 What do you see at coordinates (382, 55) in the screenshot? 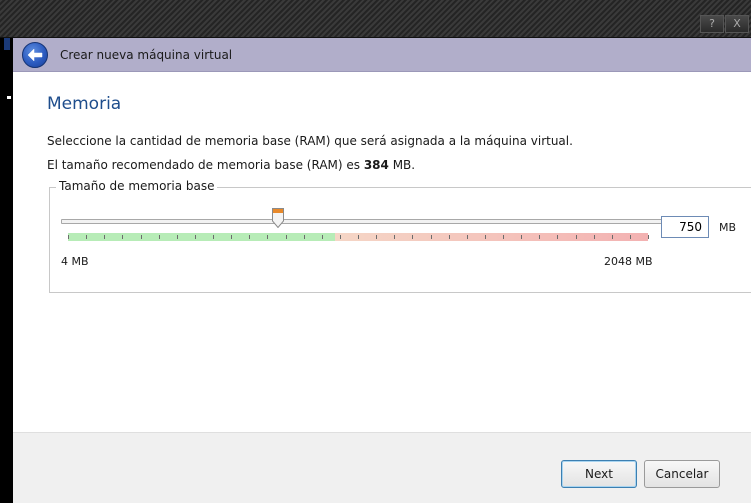
I see `dialog-header: Crear nueva máquina virtual` at bounding box center [382, 55].